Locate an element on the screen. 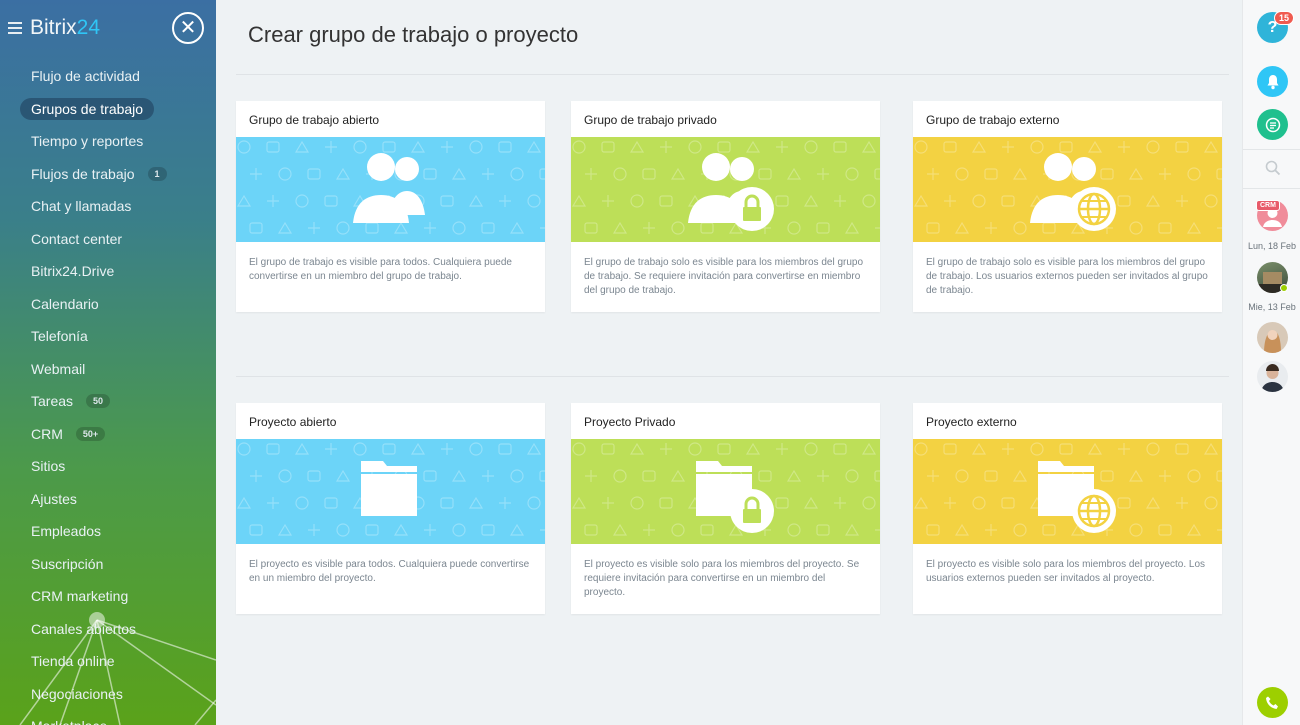  sidebar-item-label: Chat y llamadas is located at coordinates (81, 206).